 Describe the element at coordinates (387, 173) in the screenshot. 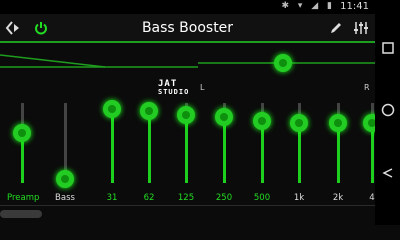

I see `back-icon` at that location.